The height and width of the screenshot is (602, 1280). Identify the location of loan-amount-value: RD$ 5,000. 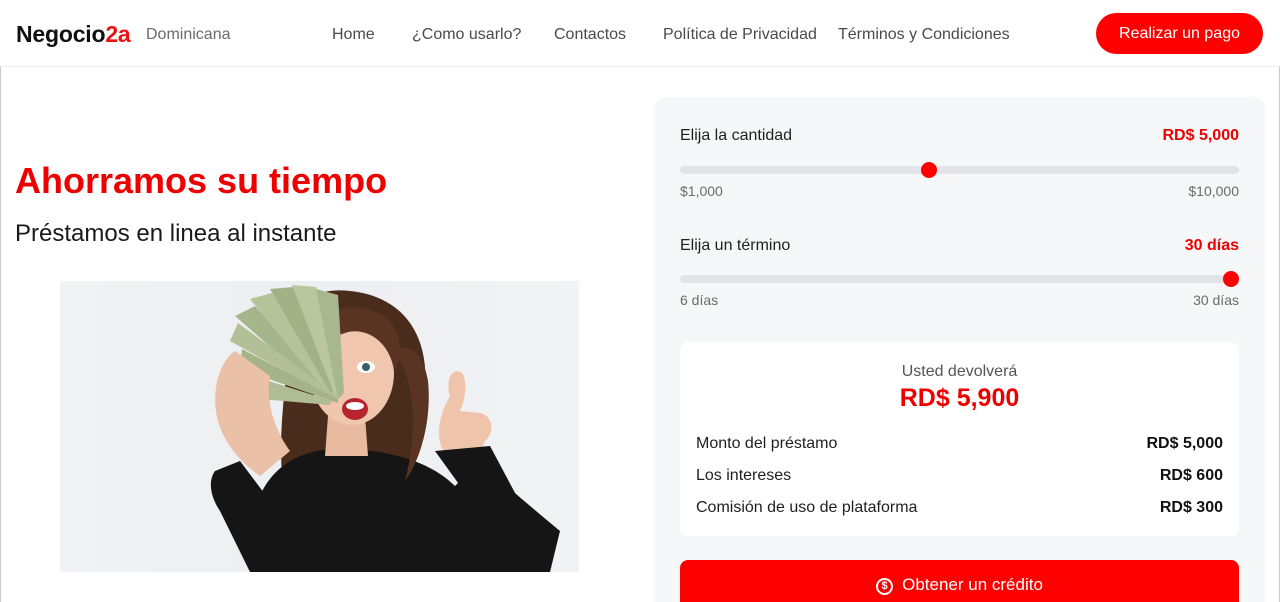
(1185, 443).